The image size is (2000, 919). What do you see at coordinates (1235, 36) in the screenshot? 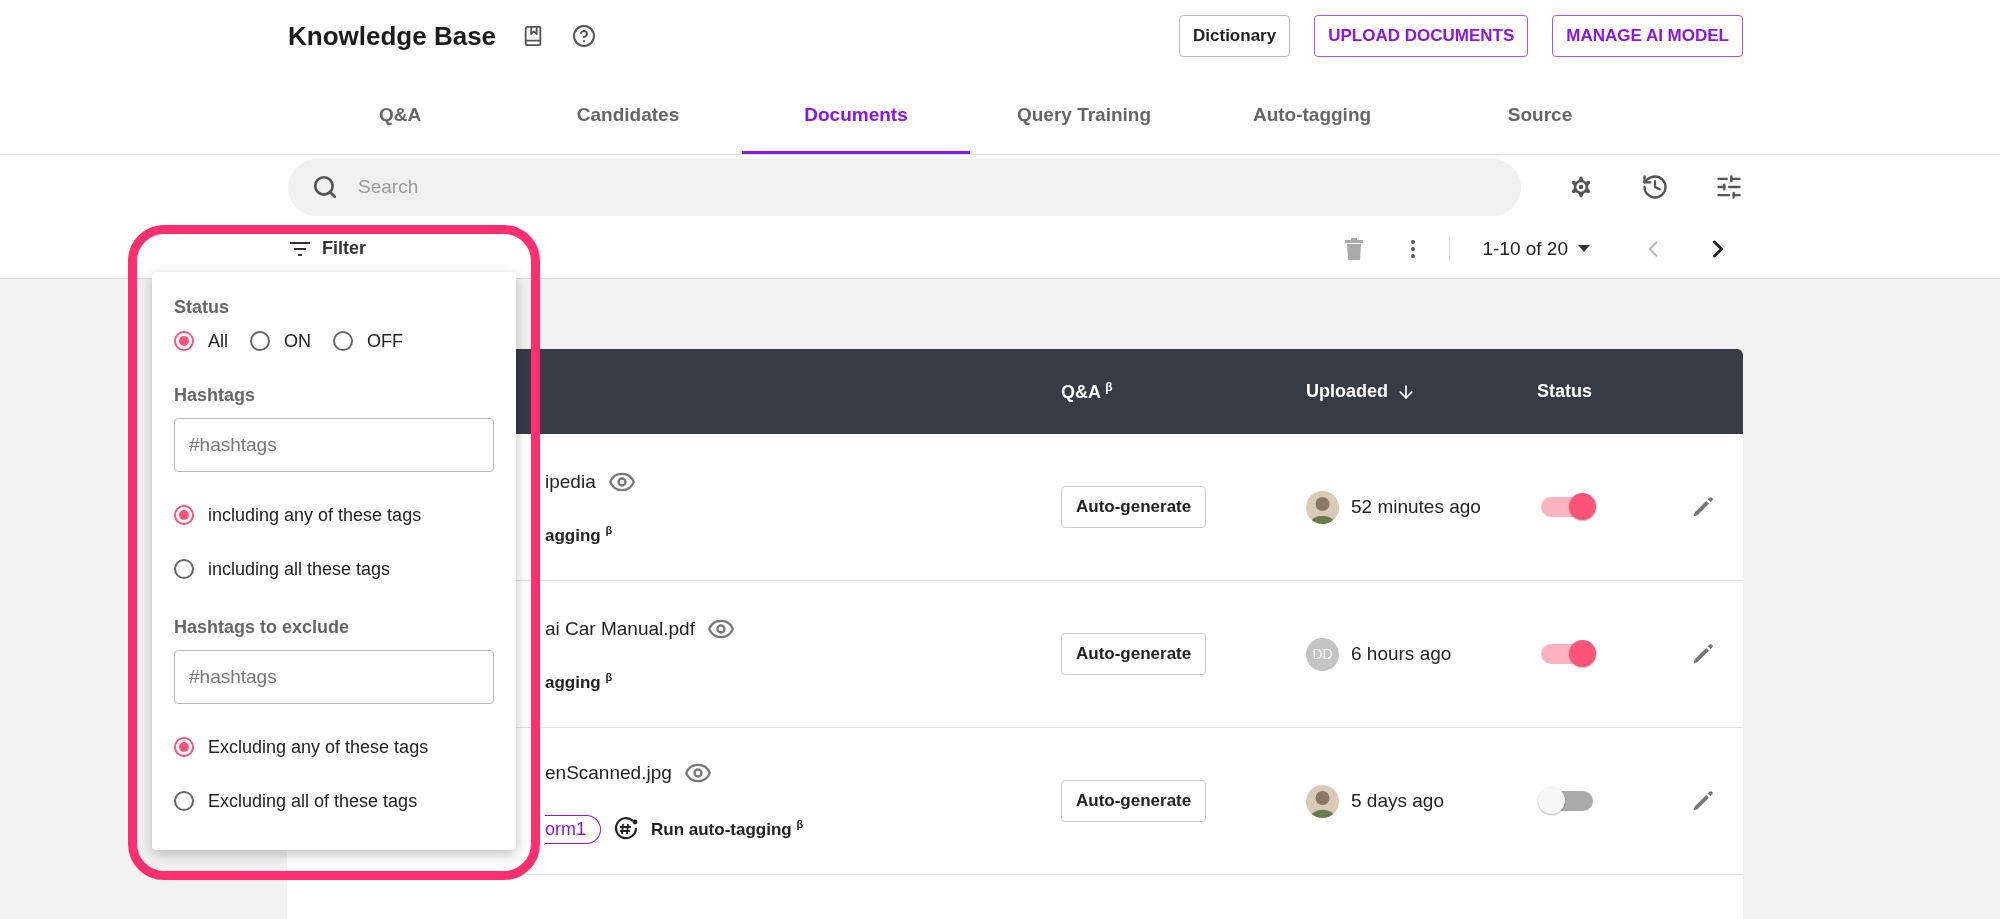
I see `dictionary-button: Dictionary` at bounding box center [1235, 36].